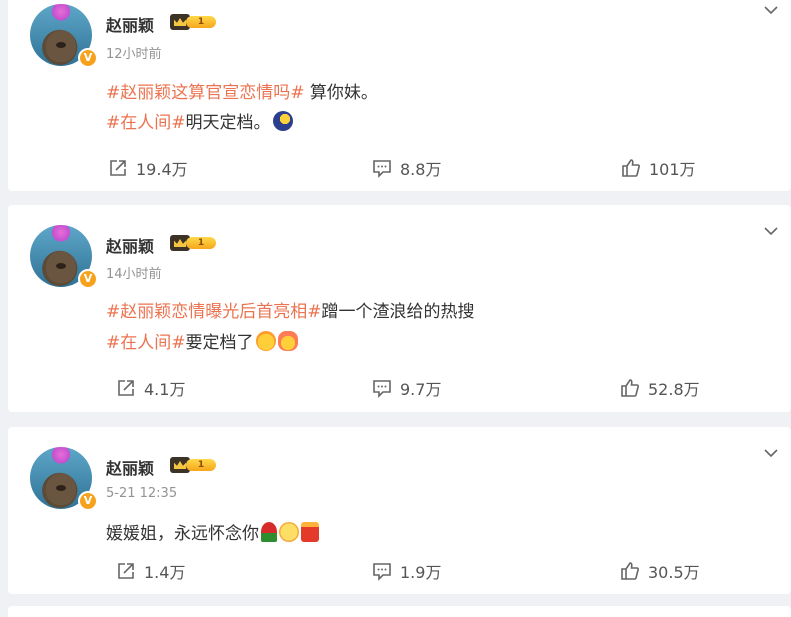 Image resolution: width=791 pixels, height=617 pixels. I want to click on post-card, so click(399, 611).